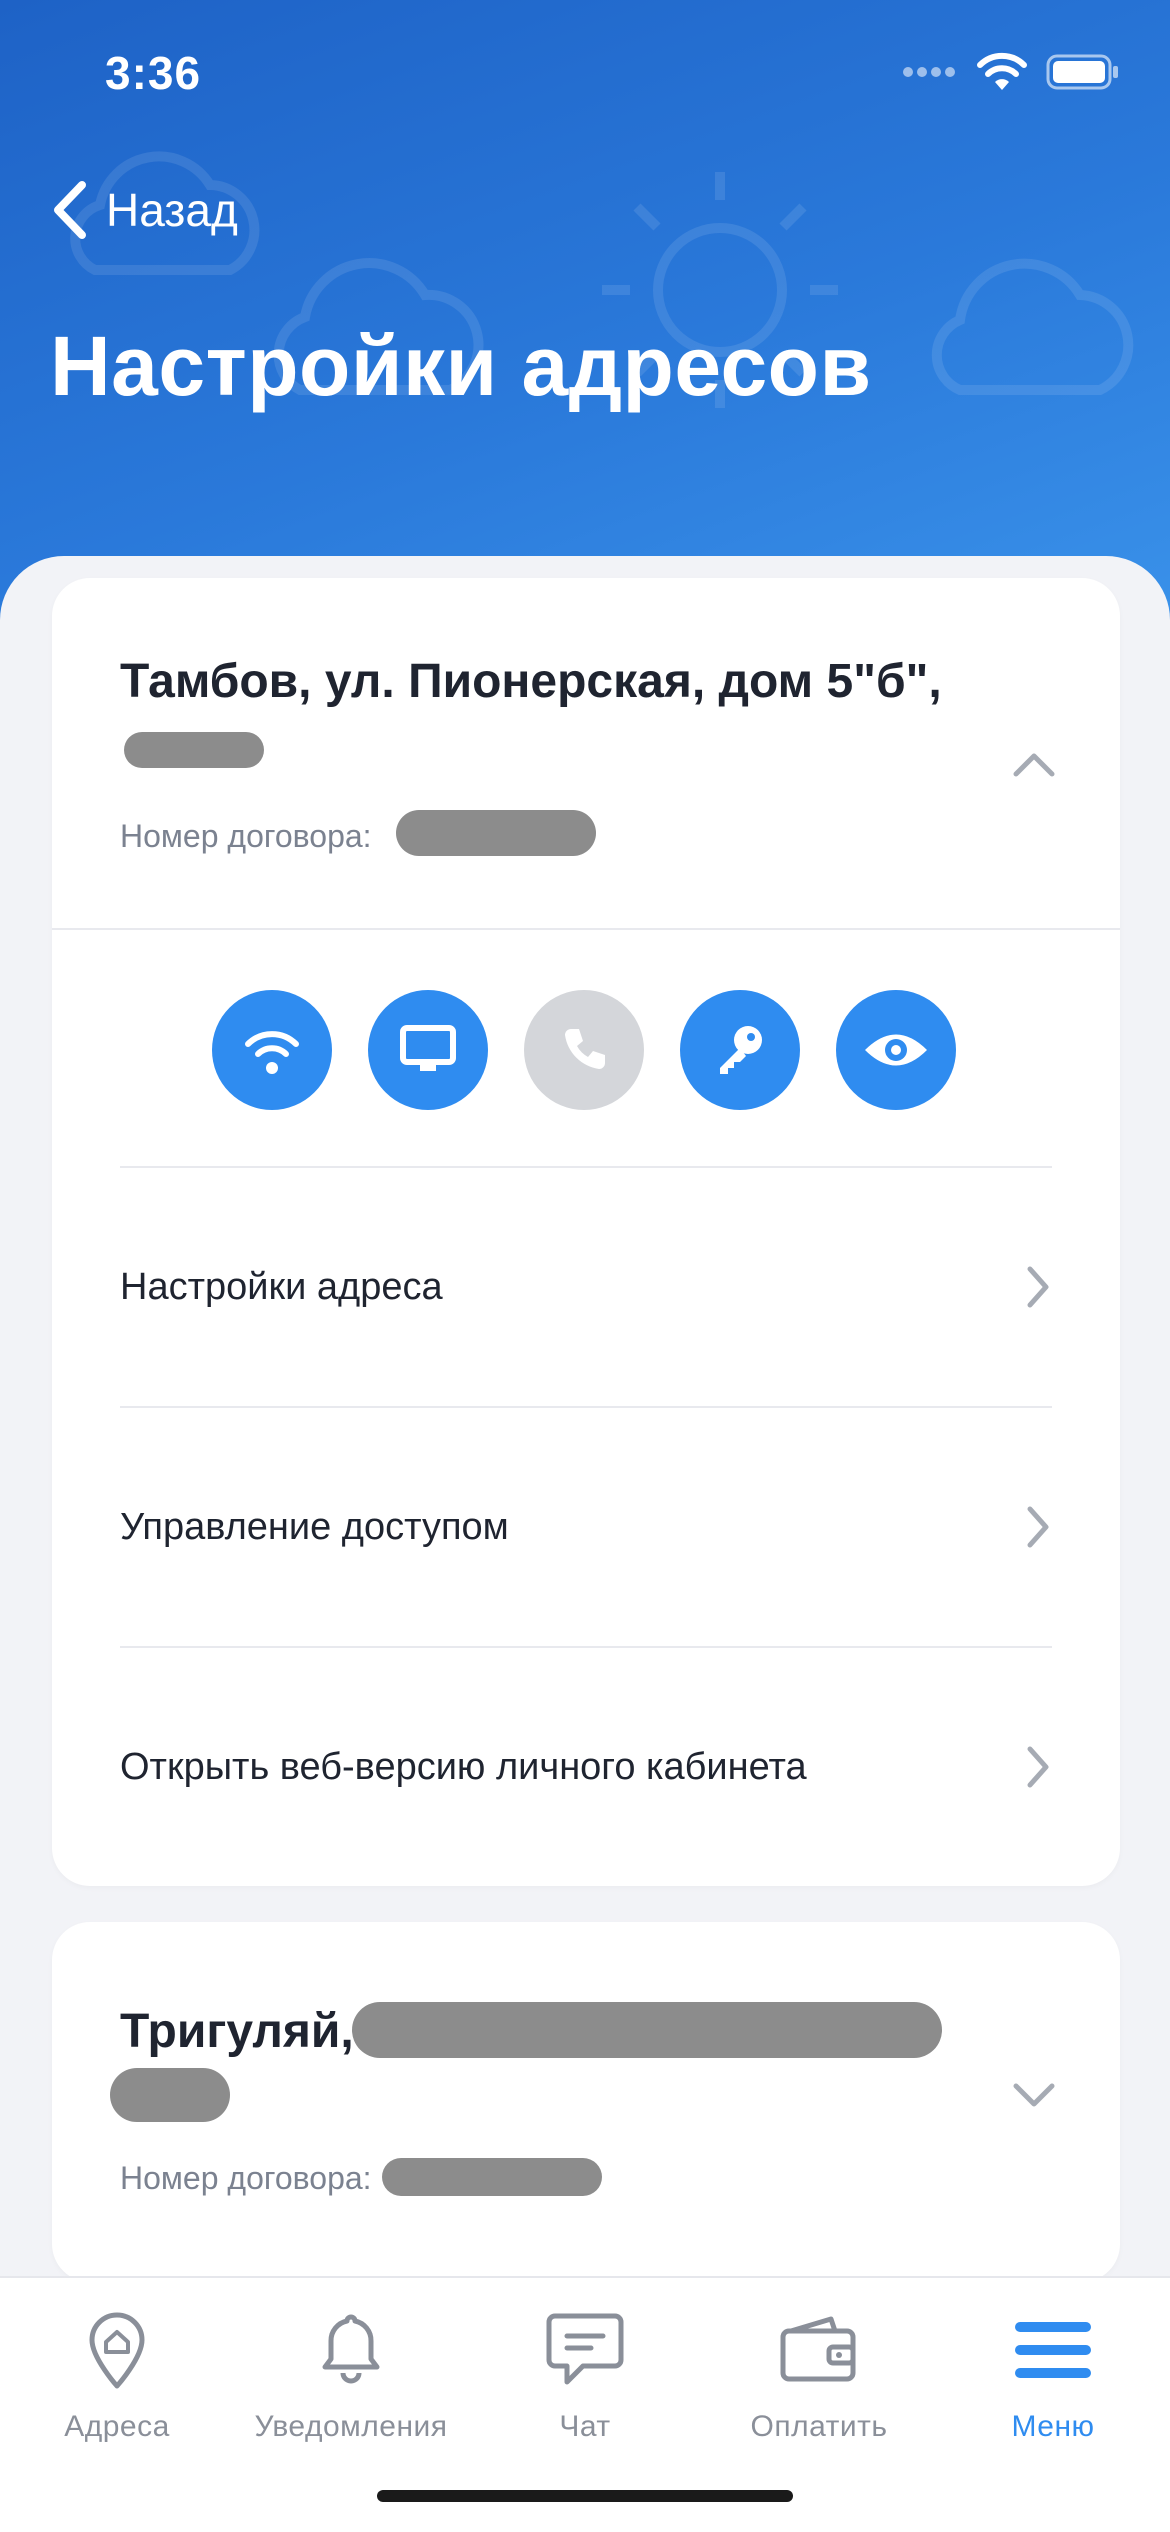 Image resolution: width=1170 pixels, height=2532 pixels. I want to click on address-pin-icon, so click(117, 2350).